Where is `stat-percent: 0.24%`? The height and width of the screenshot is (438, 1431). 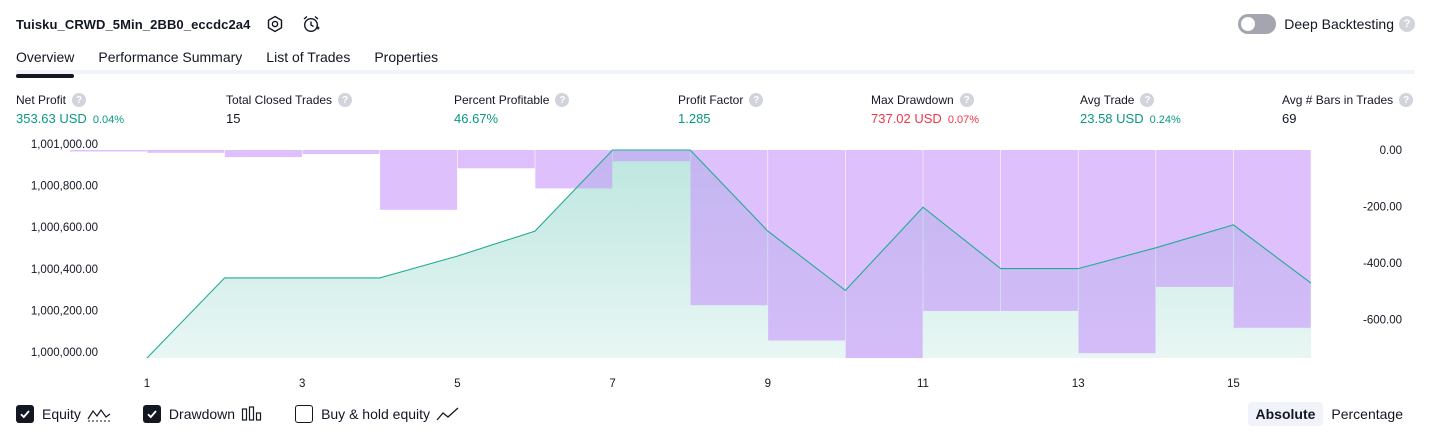 stat-percent: 0.24% is located at coordinates (1165, 120).